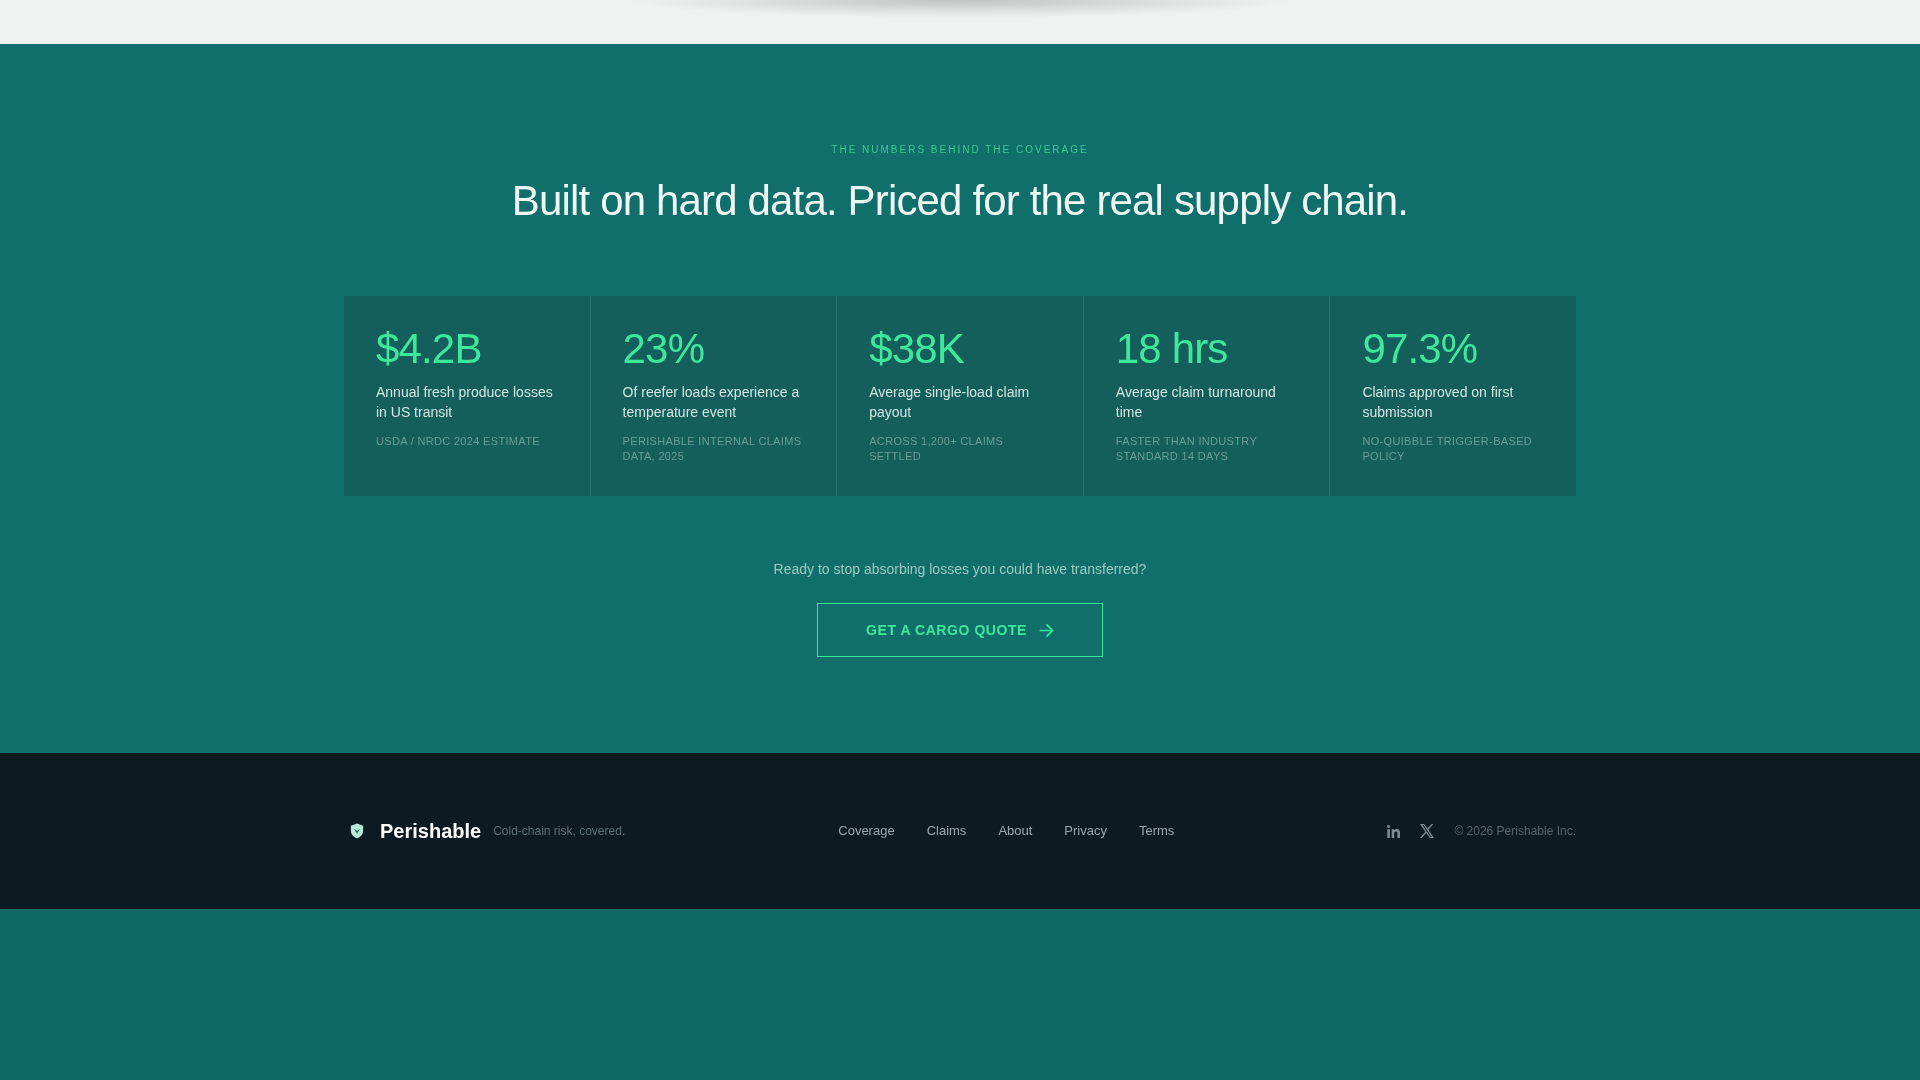  Describe the element at coordinates (465, 402) in the screenshot. I see `stat-description: Annual fresh produce losses in US transit` at that location.